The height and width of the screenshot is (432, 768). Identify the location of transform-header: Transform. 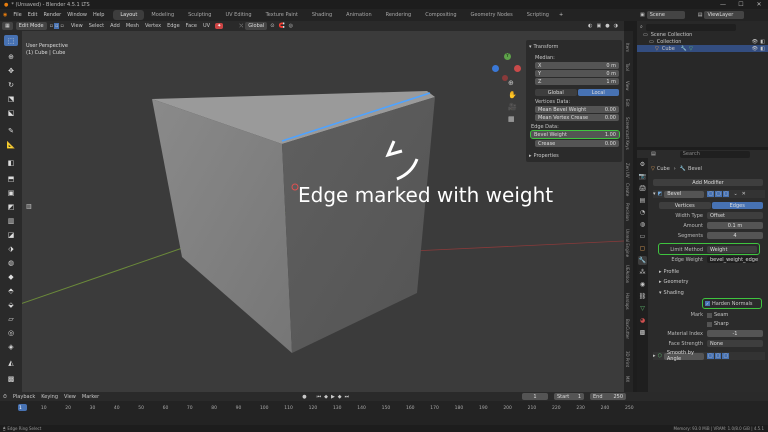
(546, 47).